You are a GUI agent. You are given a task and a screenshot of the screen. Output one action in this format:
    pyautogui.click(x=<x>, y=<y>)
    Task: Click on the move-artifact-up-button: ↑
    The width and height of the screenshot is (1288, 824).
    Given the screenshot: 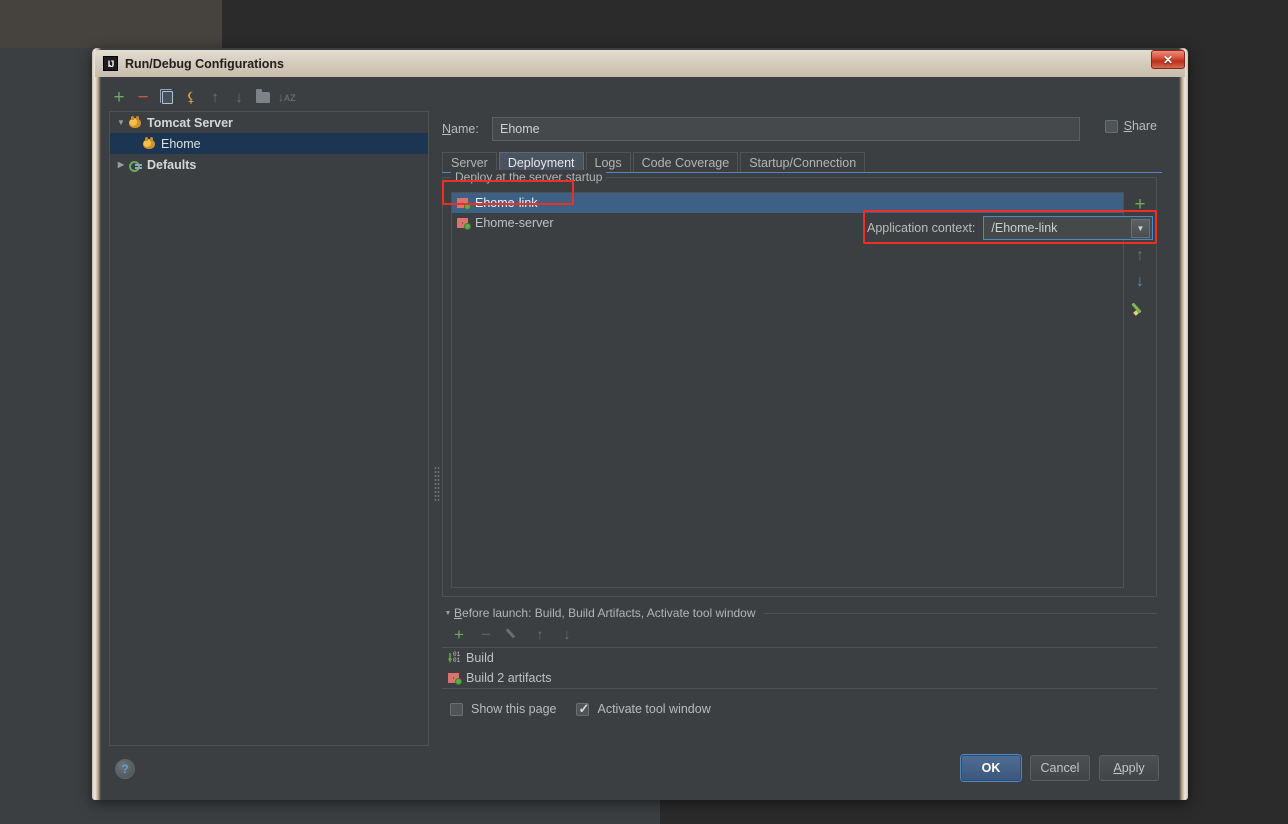 What is the action you would take?
    pyautogui.click(x=1140, y=256)
    